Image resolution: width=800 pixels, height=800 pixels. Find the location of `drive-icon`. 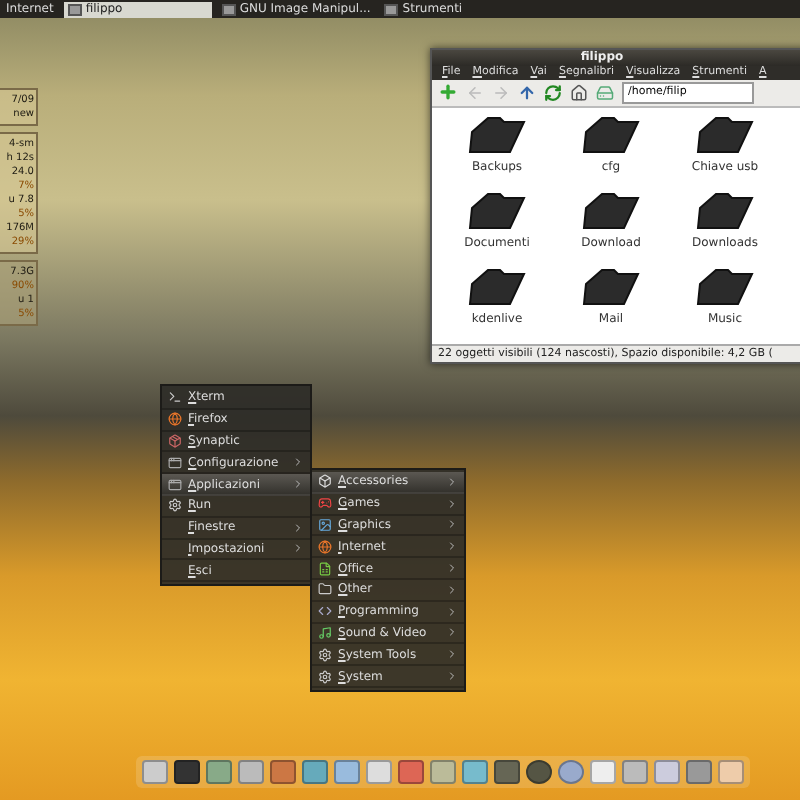

drive-icon is located at coordinates (605, 92).